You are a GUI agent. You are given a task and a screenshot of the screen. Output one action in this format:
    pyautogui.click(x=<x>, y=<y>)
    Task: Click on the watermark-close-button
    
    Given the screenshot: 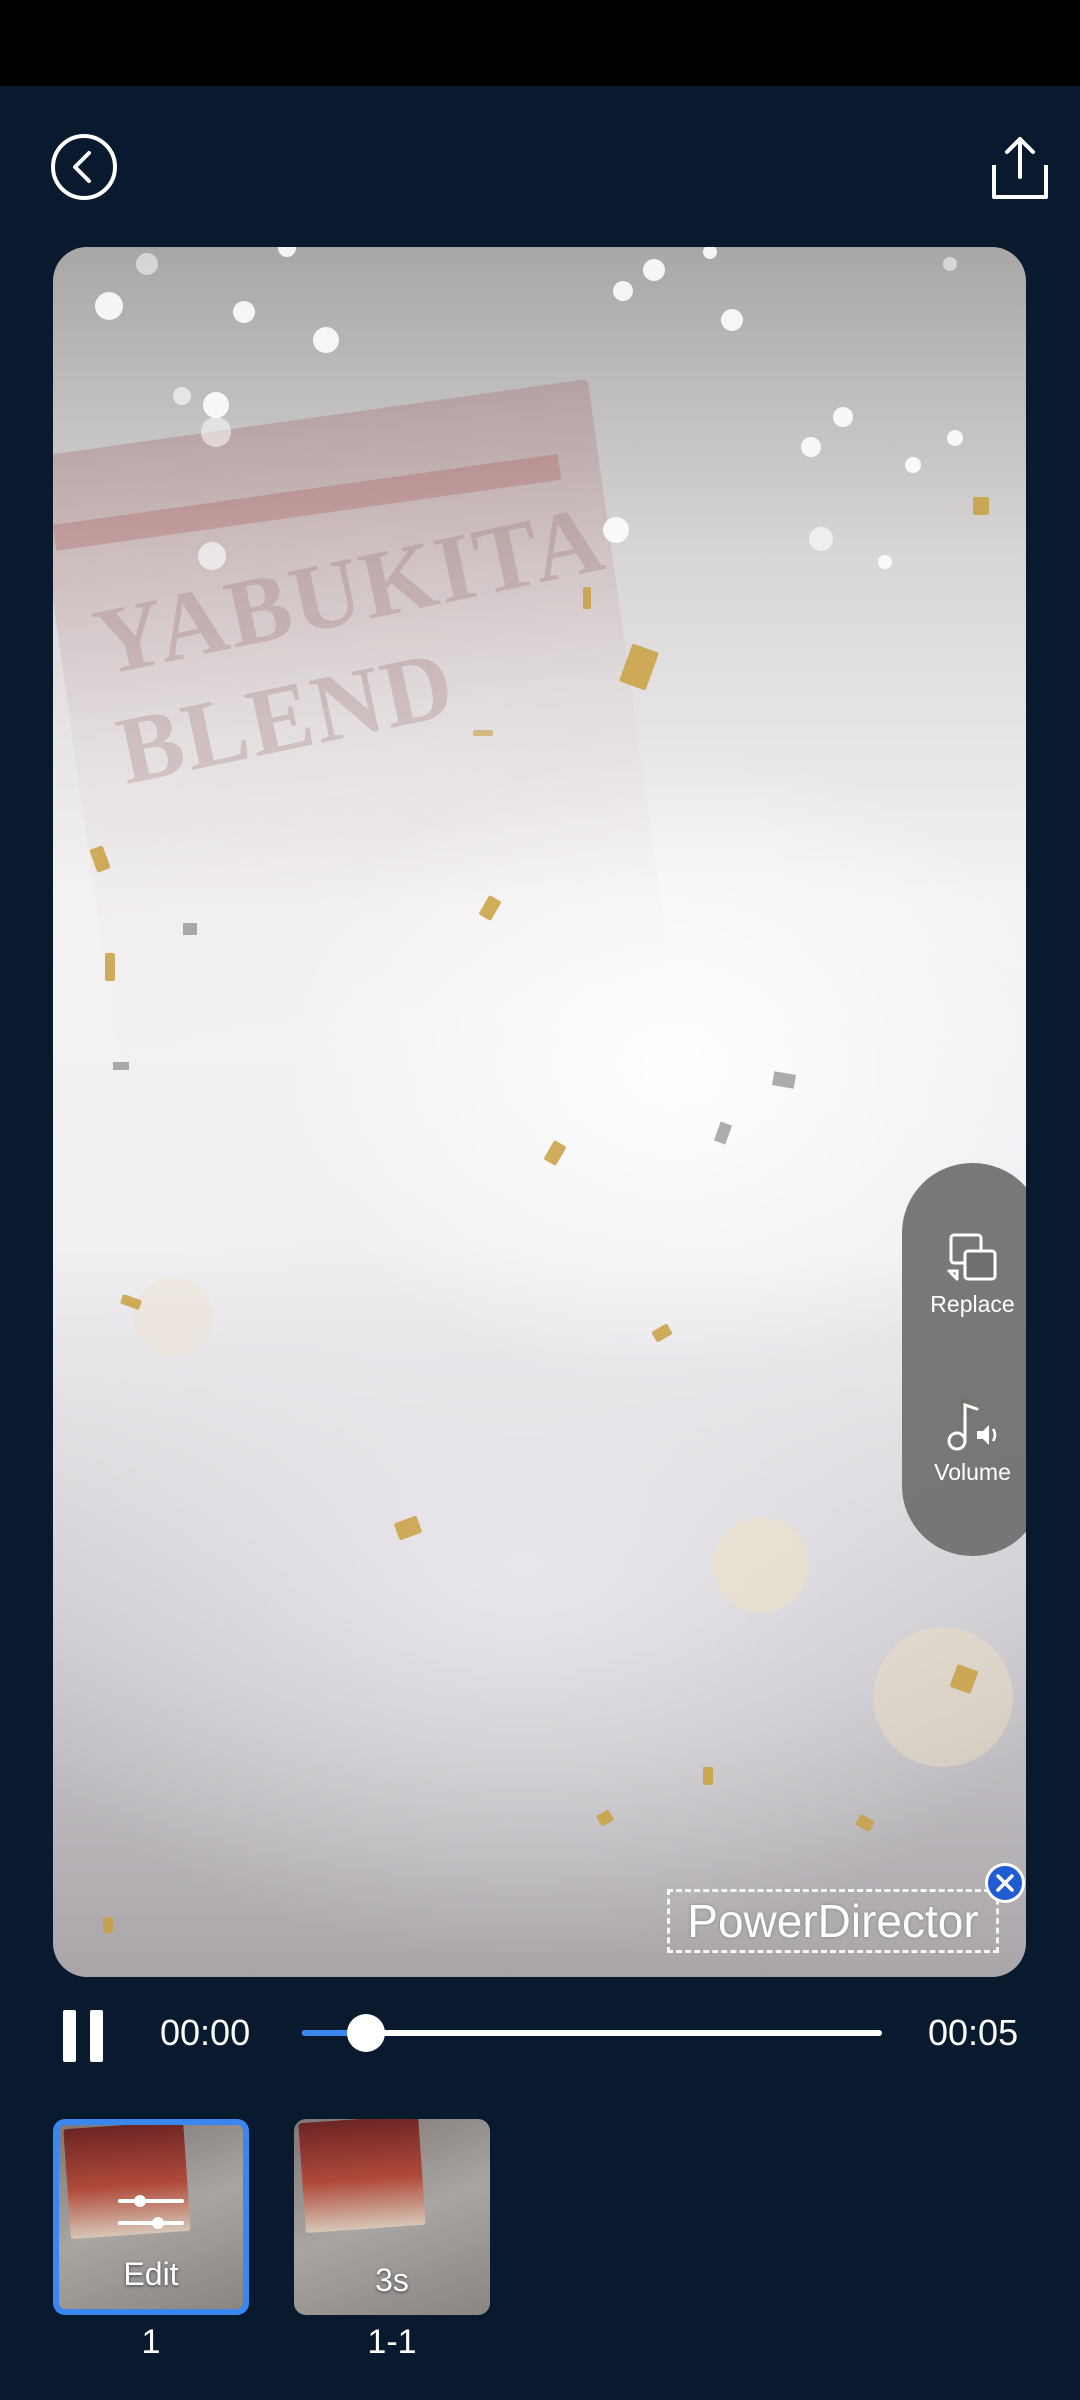 What is the action you would take?
    pyautogui.click(x=1005, y=1883)
    